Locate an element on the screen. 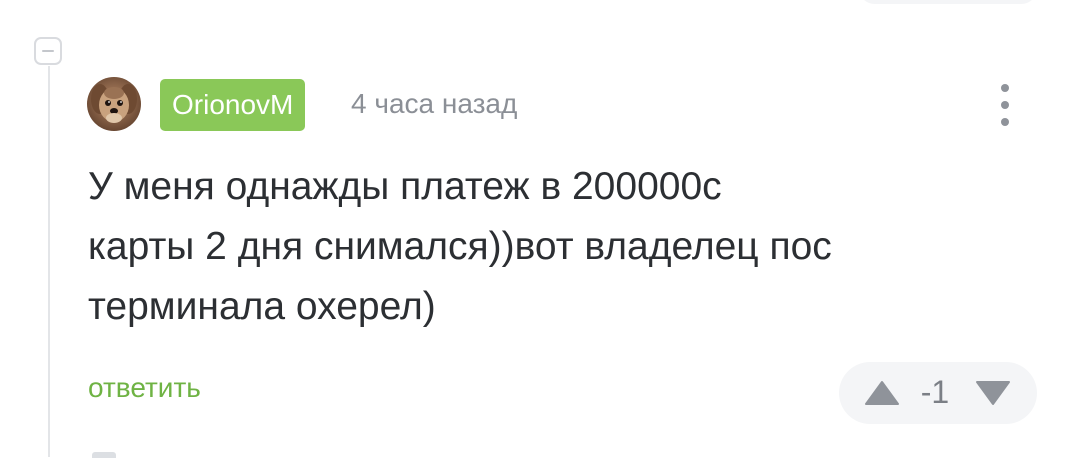  reply-button: ответить is located at coordinates (144, 388).